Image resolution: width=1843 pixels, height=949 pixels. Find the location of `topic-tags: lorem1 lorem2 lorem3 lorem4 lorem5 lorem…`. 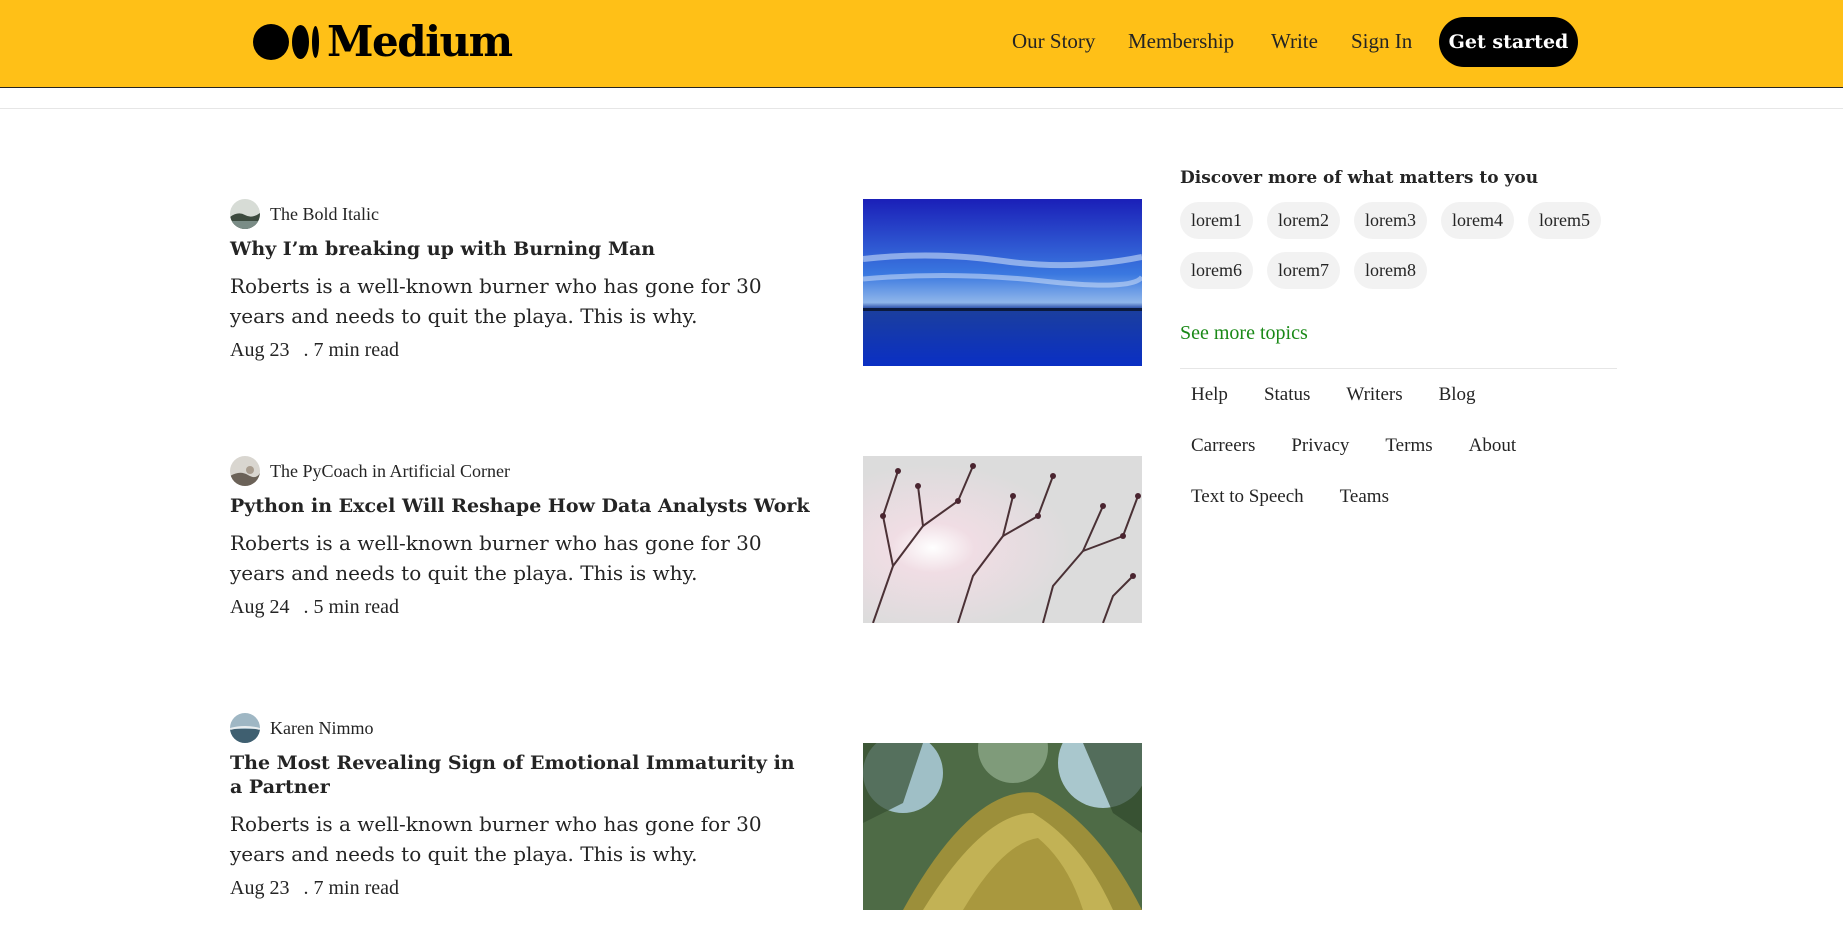

topic-tags: lorem1 lorem2 lorem3 lorem4 lorem5 lorem… is located at coordinates (1398, 245).